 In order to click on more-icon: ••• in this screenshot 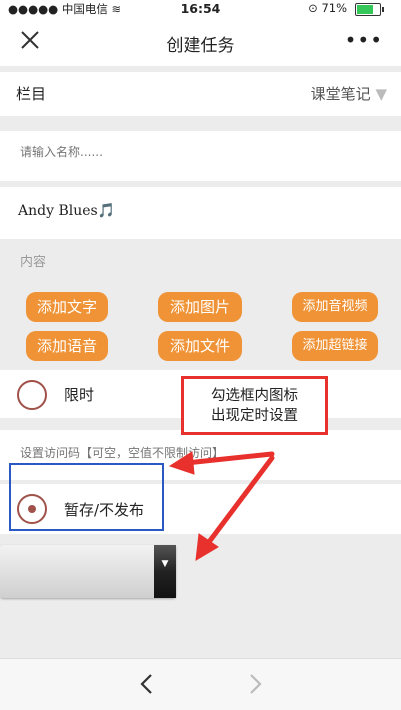, I will do `click(364, 40)`.